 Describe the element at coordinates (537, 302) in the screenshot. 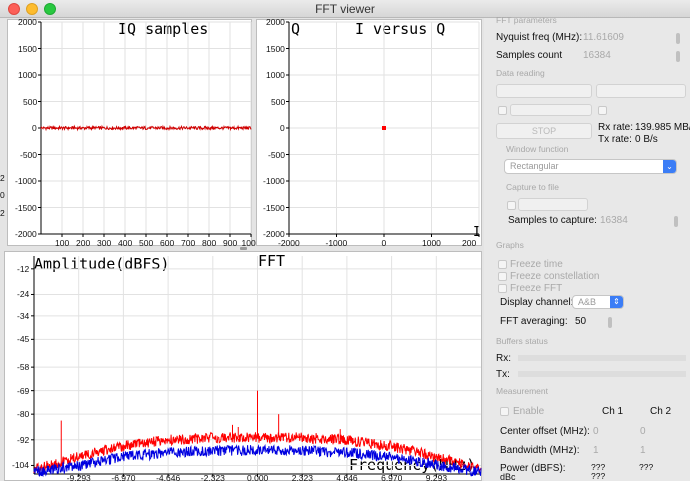

I see `display-channel-label: Display channel:` at that location.